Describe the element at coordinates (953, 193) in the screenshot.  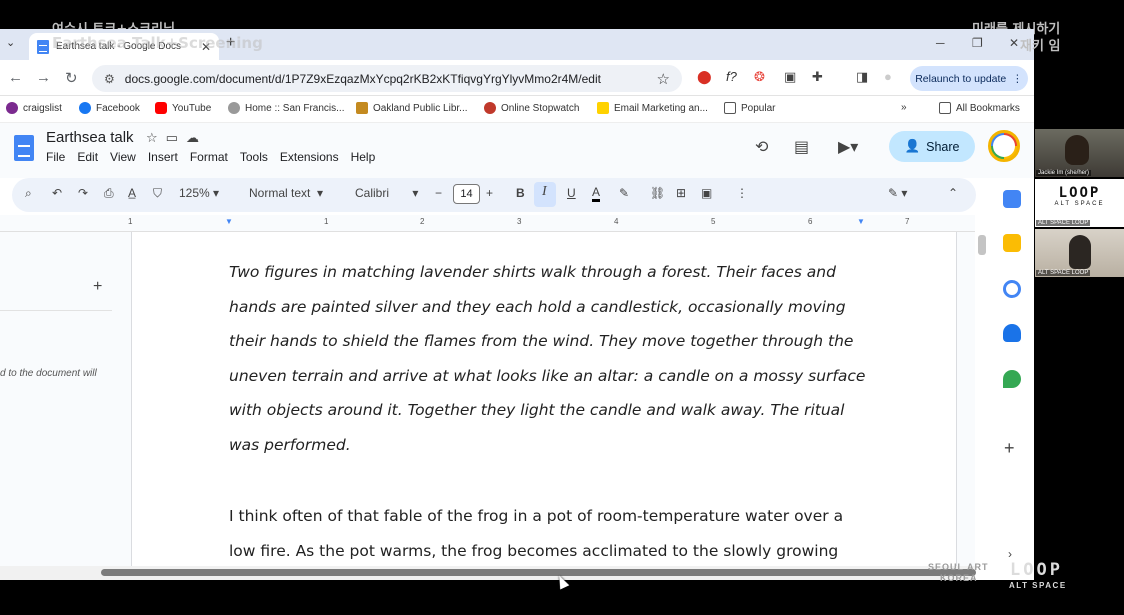
I see `hide-menus-icon: ⌃` at that location.